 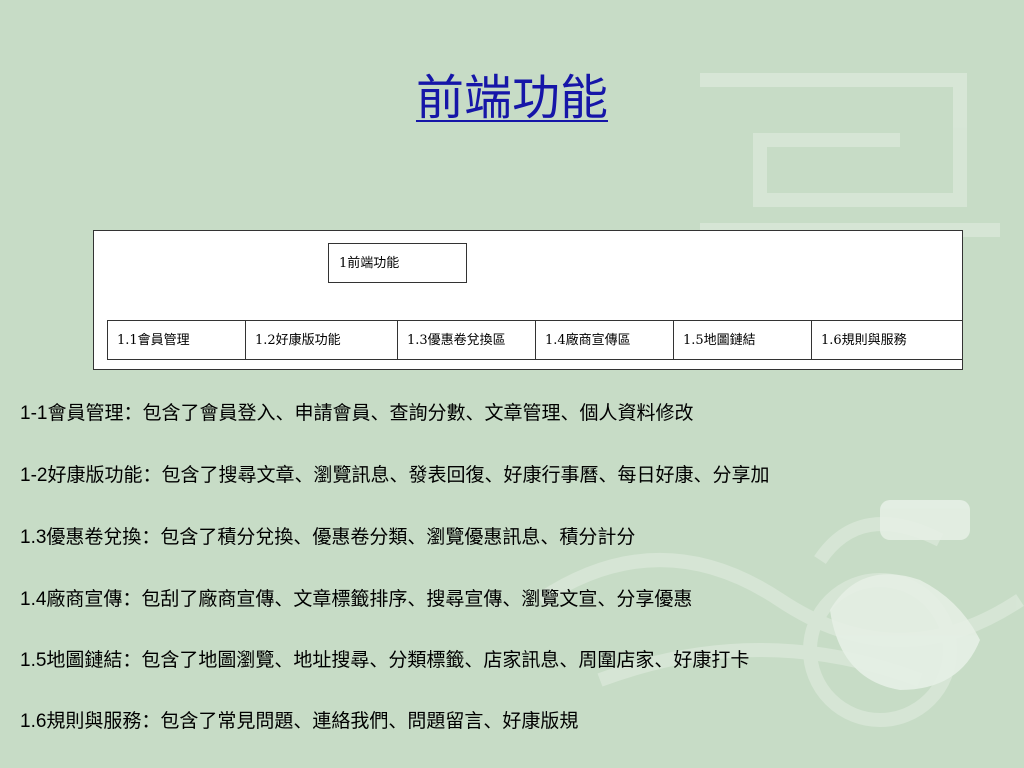 What do you see at coordinates (370, 413) in the screenshot?
I see `description-text: 會員管理：包含了會員登入、申請會員、查詢分數、文章管理、個人資料修改` at bounding box center [370, 413].